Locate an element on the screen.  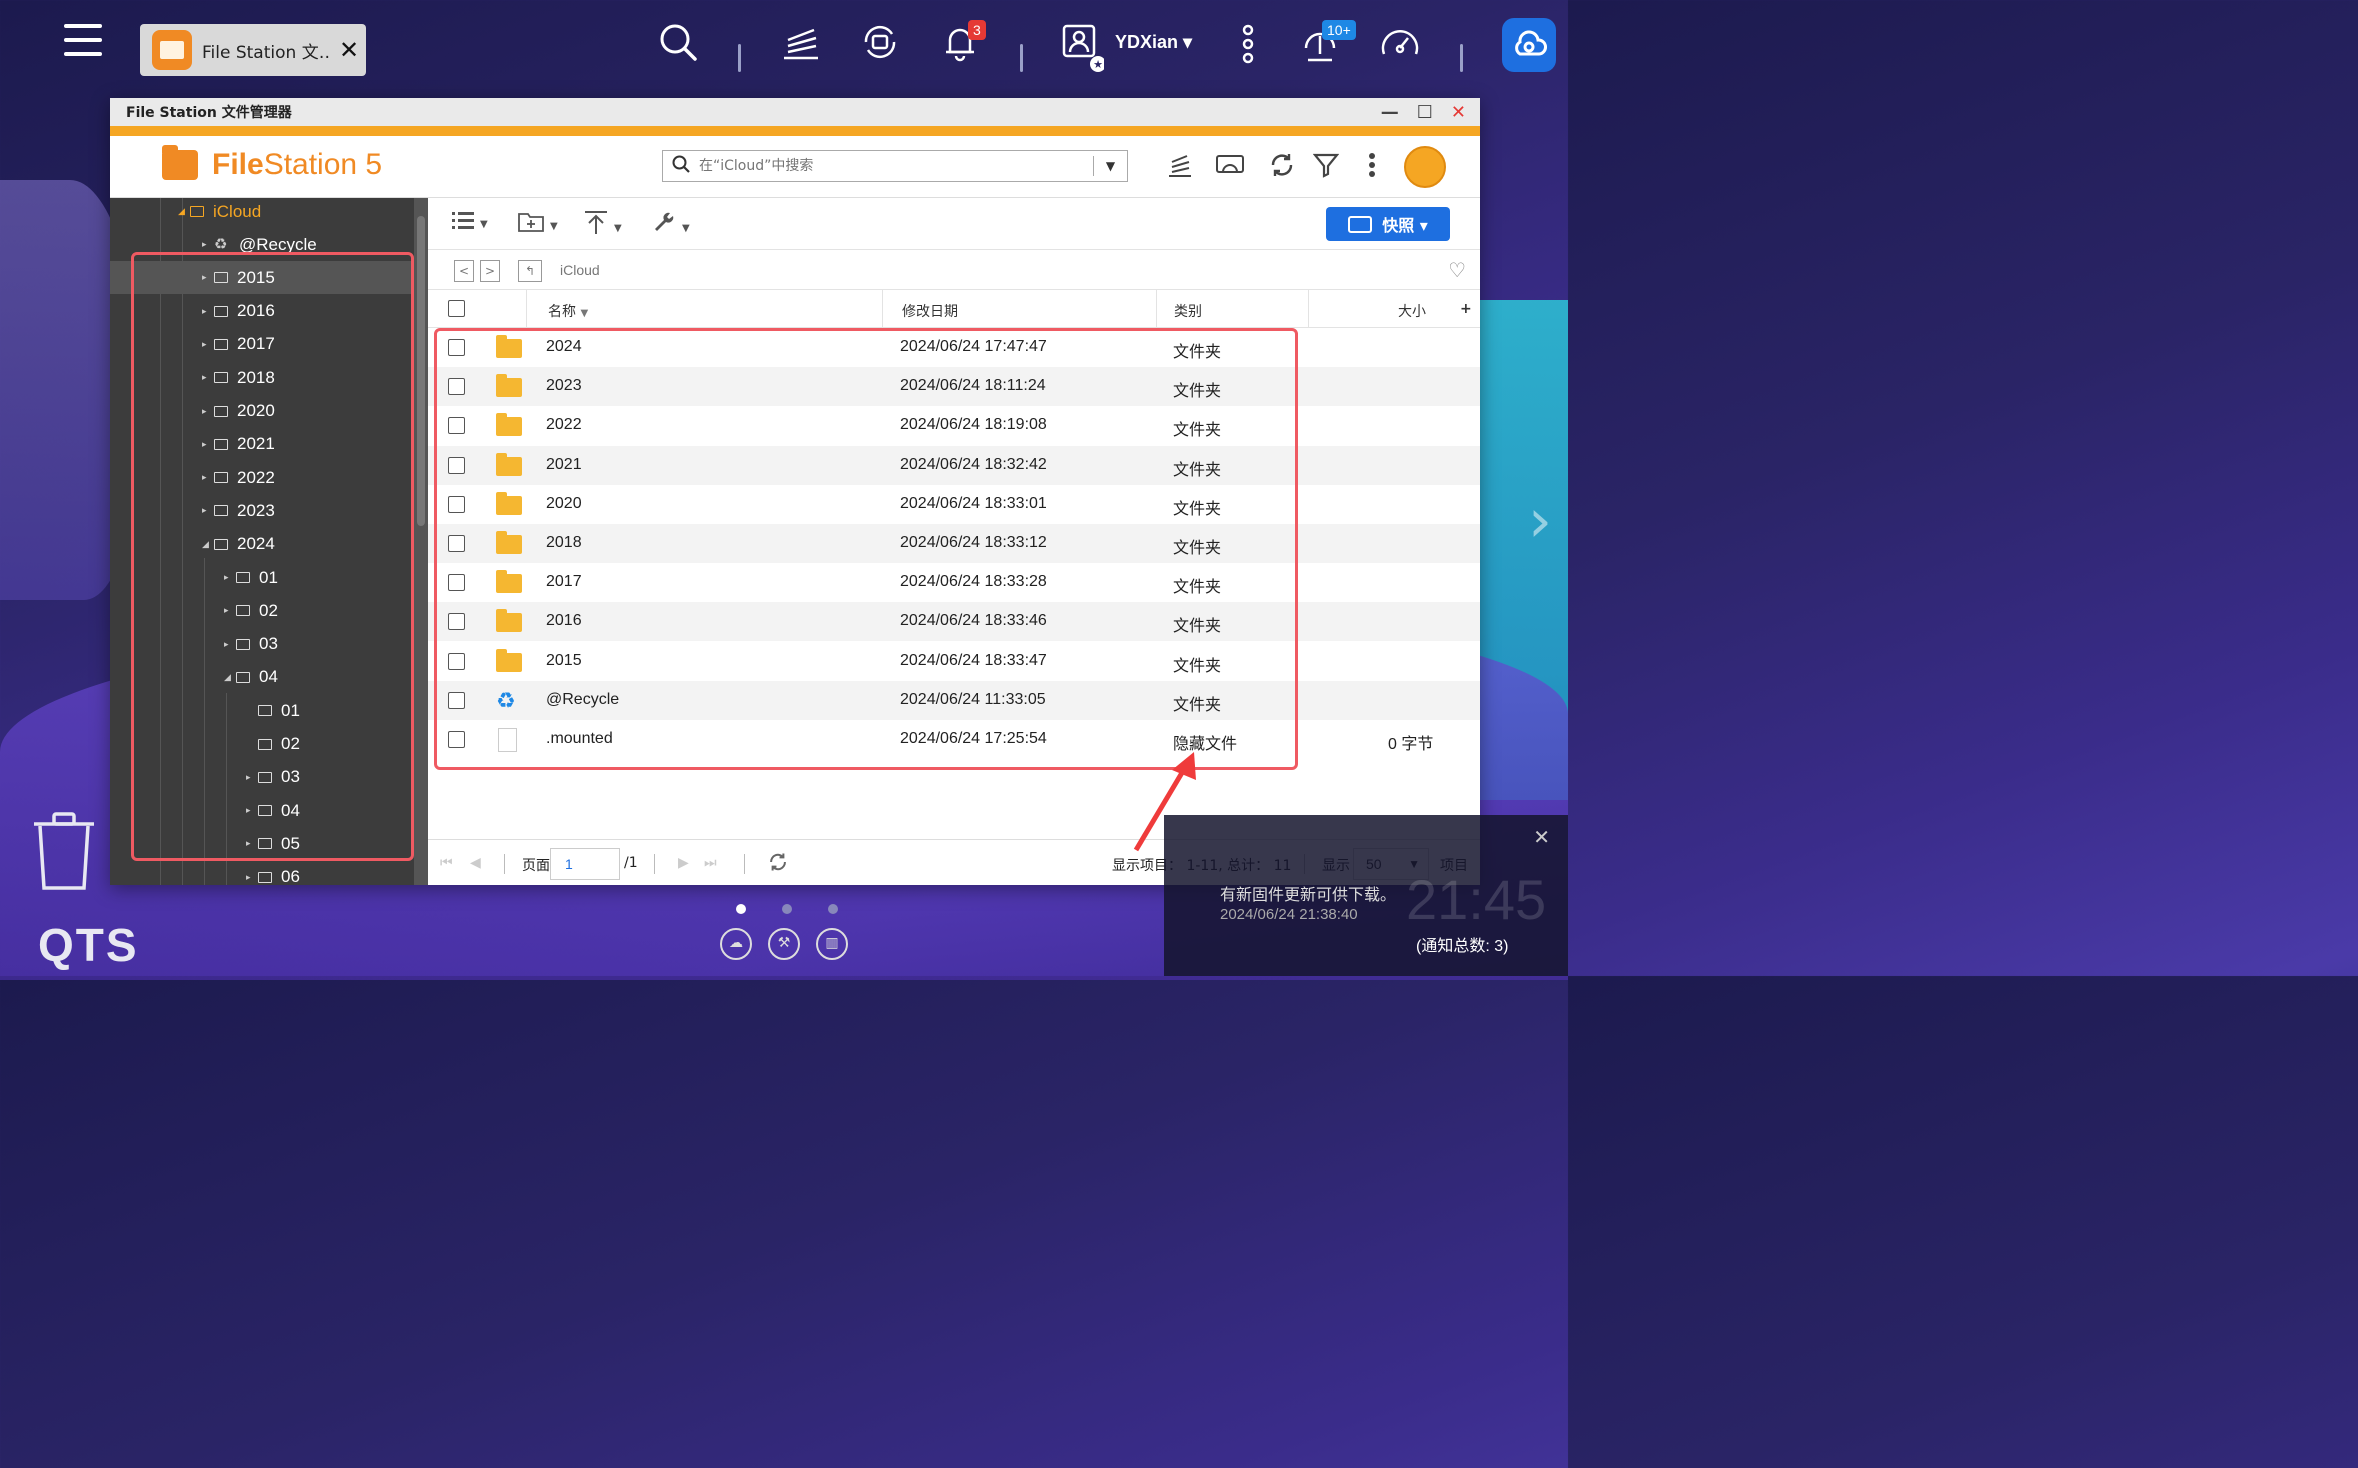
table-row: 2018 2024/06/24 18:33:12 文件夹 is located at coordinates (954, 543).